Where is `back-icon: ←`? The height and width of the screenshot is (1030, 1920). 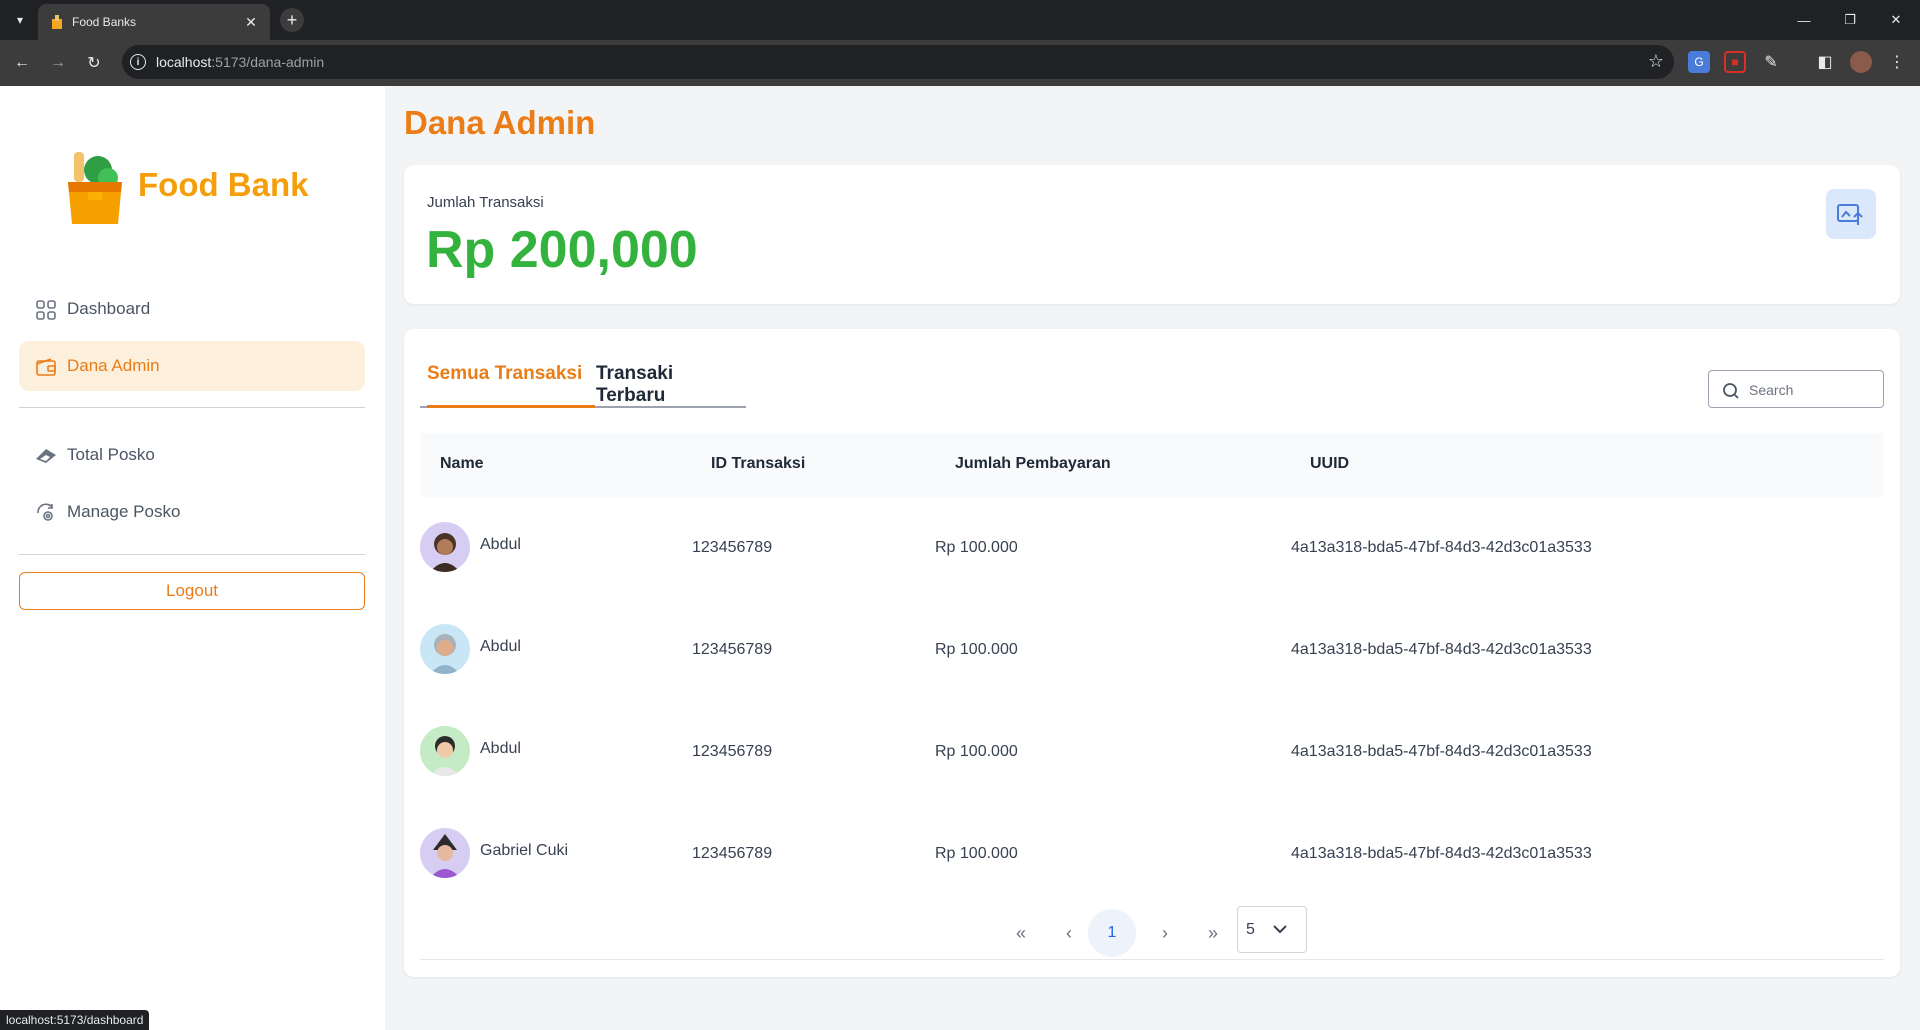
back-icon: ← is located at coordinates (22, 63).